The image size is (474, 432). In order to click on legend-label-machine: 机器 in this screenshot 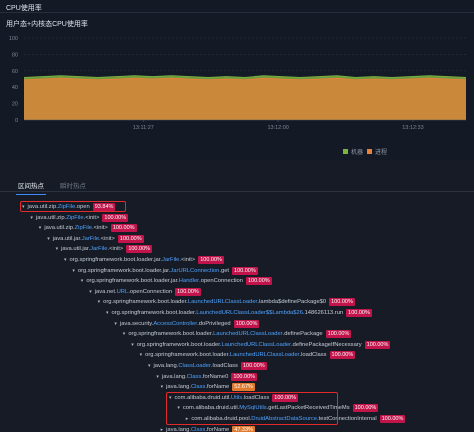, I will do `click(357, 153)`.